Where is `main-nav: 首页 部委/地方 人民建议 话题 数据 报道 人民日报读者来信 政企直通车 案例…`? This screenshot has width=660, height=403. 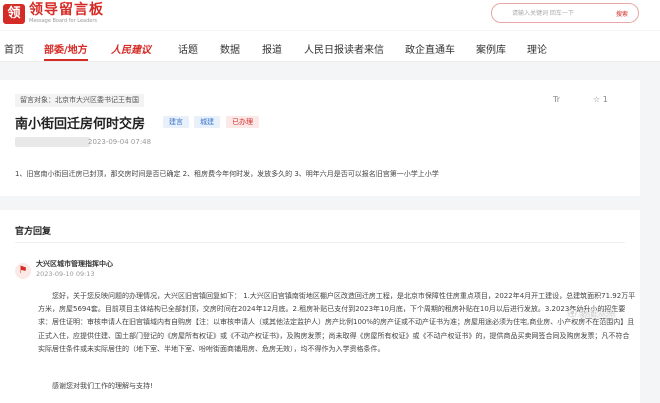 main-nav: 首页 部委/地方 人民建议 话题 数据 报道 人民日报读者来信 政企直通车 案例… is located at coordinates (330, 46).